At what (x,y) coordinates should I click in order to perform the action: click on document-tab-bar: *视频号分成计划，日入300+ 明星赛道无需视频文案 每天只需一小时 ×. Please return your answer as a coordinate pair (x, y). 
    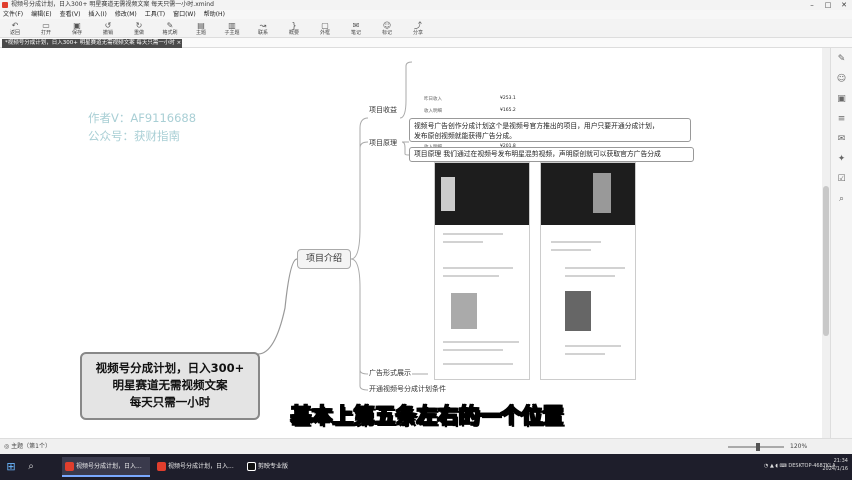
    Looking at the image, I should click on (426, 43).